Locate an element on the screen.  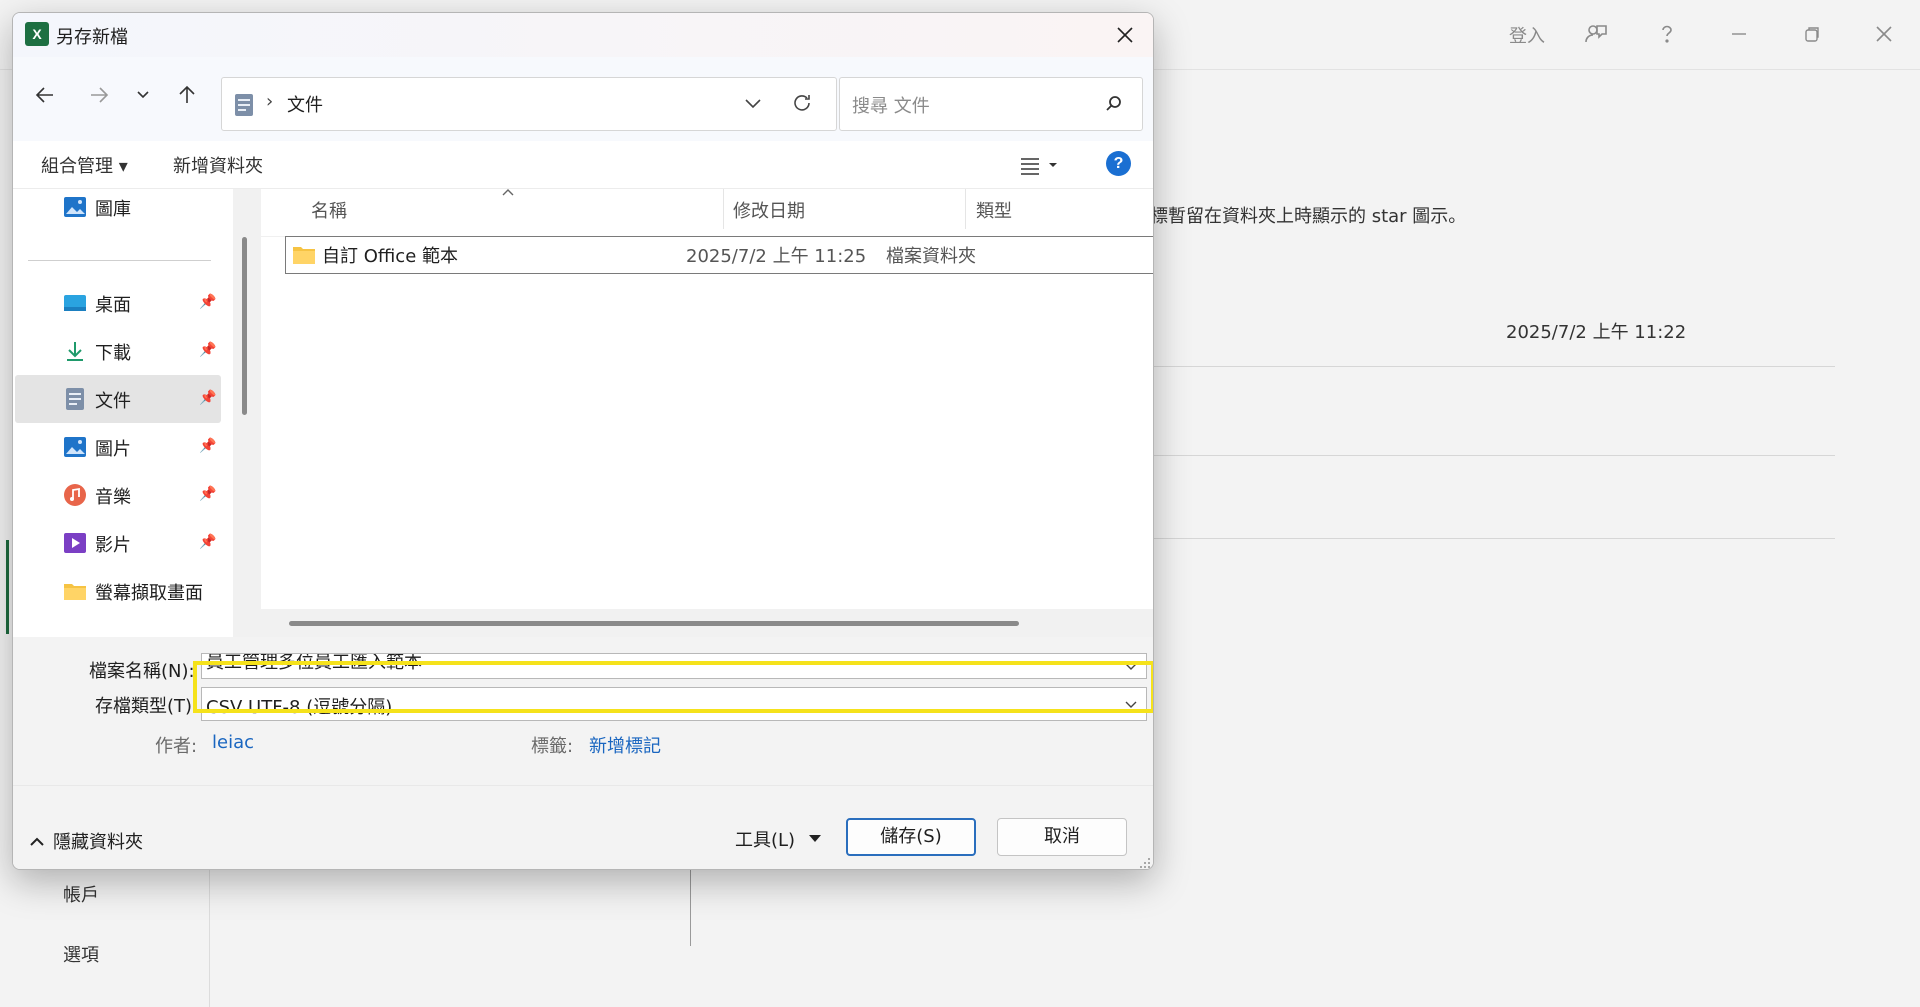
savetype-label: 存檔類型(T): is located at coordinates (147, 706).